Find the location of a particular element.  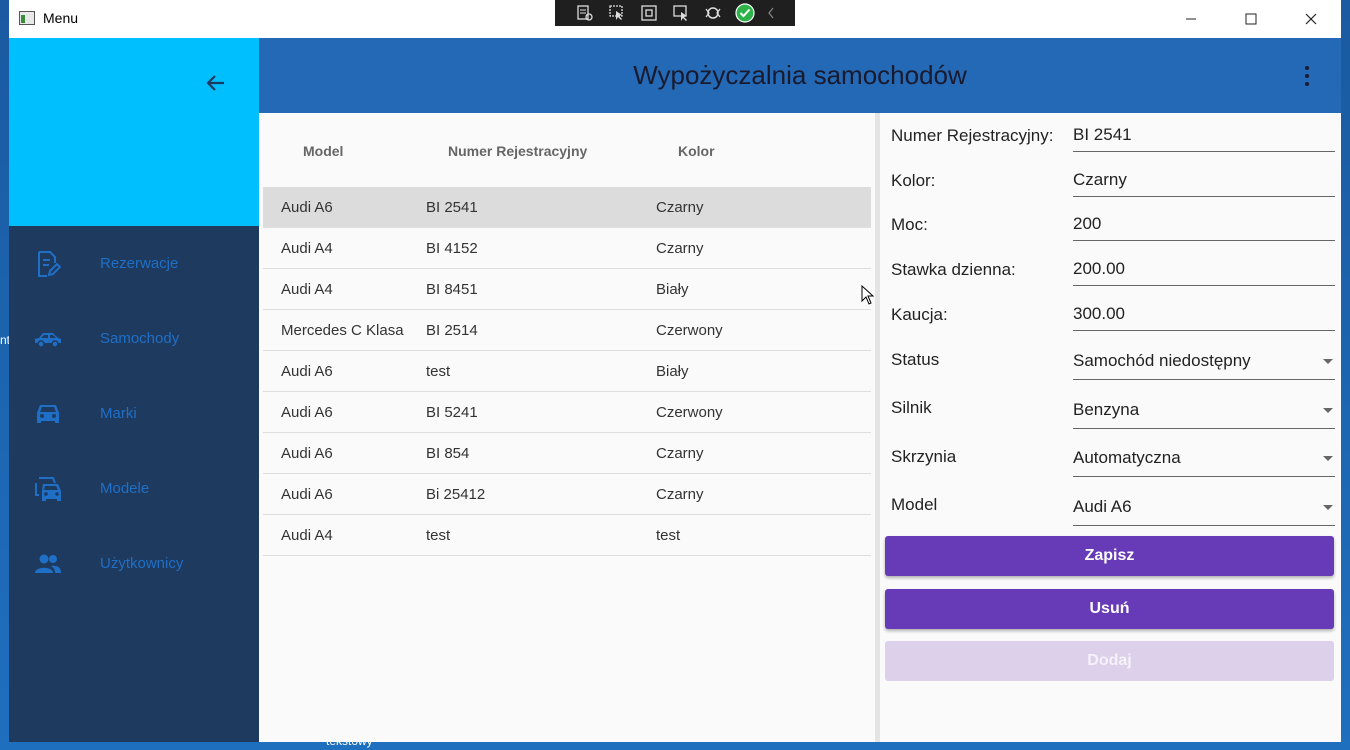

status-select: Samochód niedostępny is located at coordinates (1204, 365).